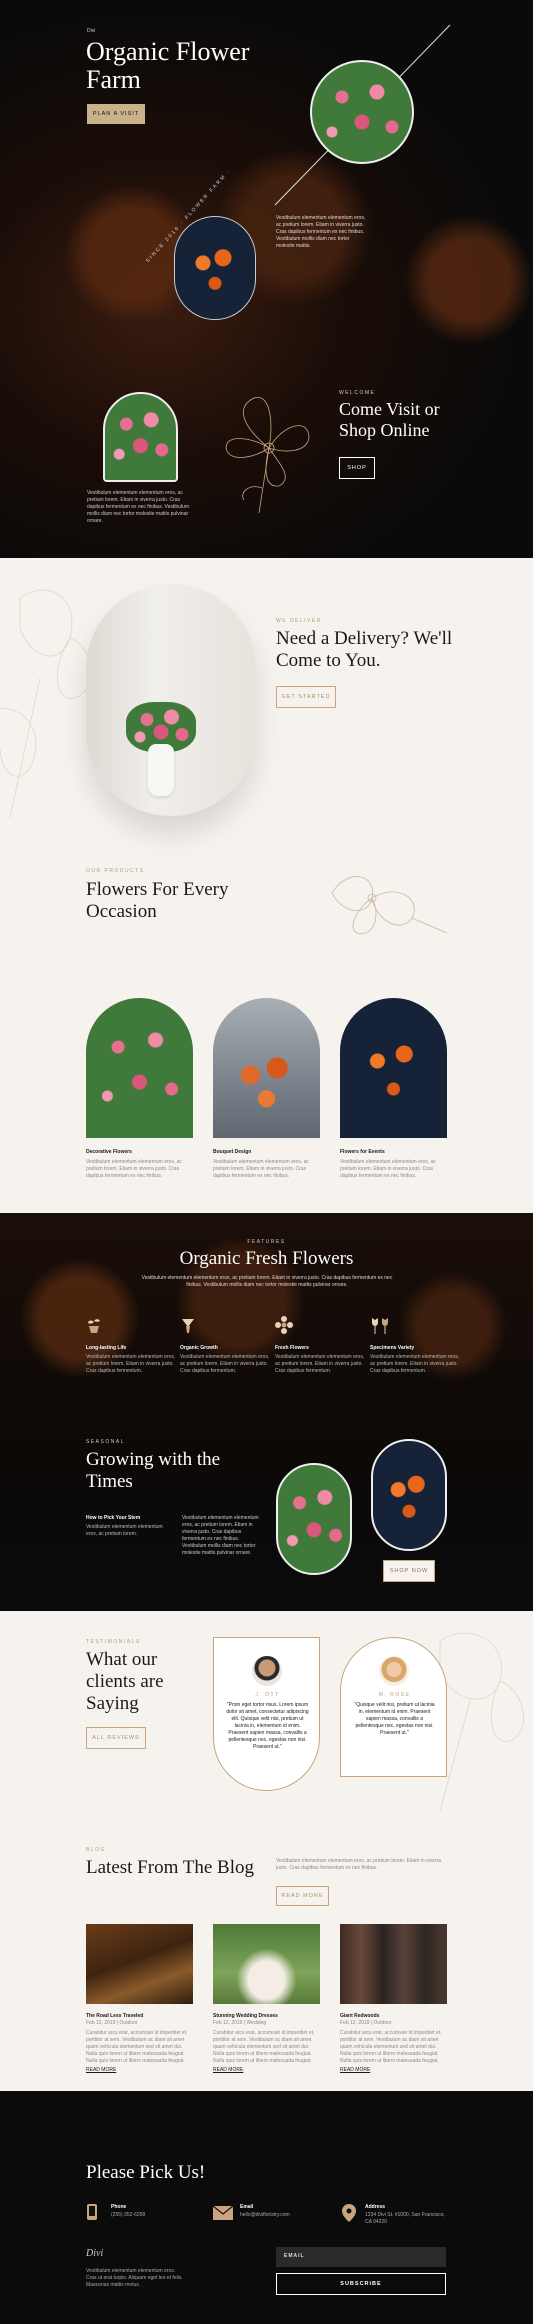 This screenshot has height=2324, width=533. I want to click on get-started-button: Get Started, so click(306, 697).